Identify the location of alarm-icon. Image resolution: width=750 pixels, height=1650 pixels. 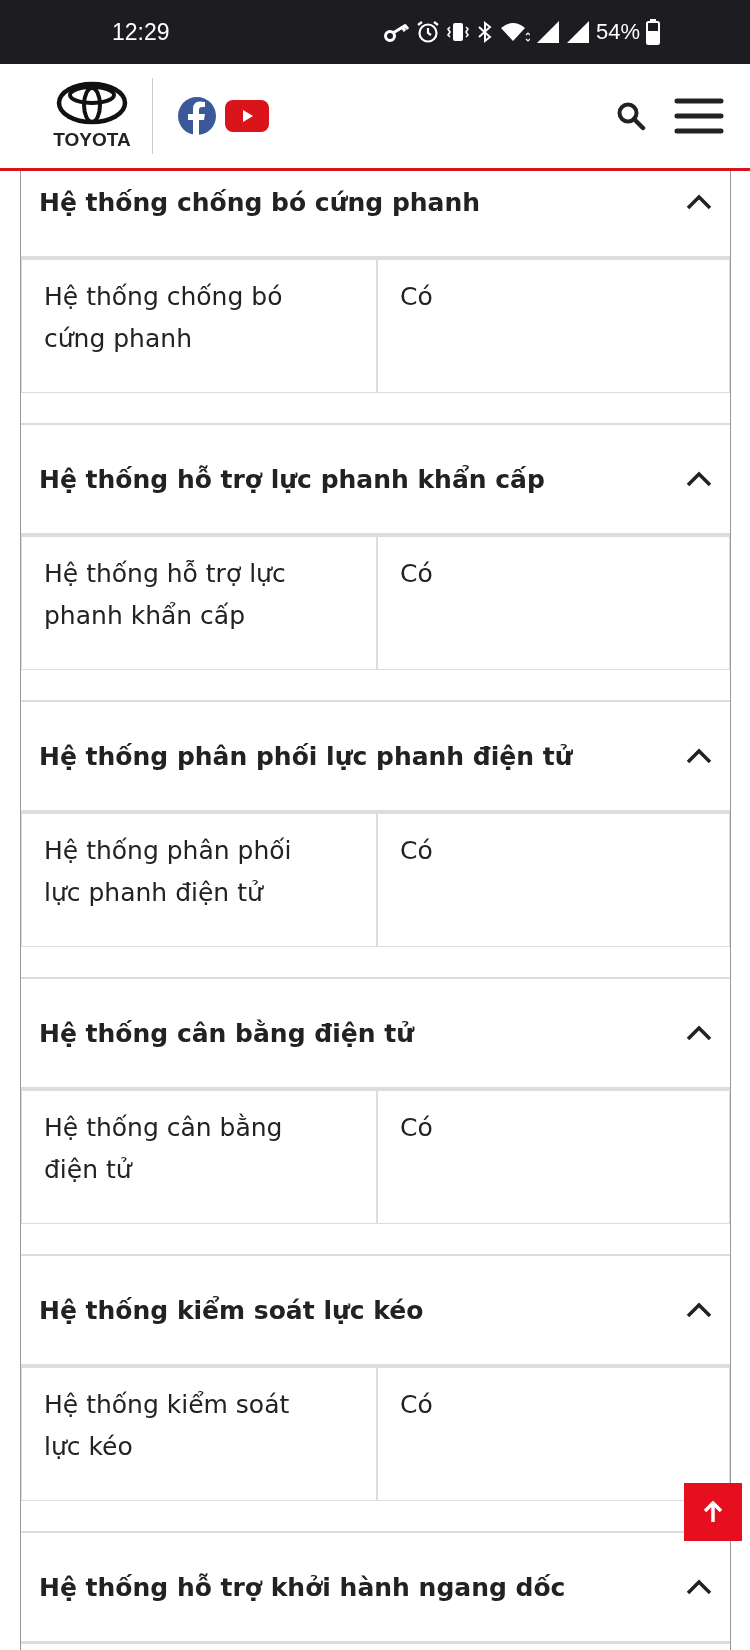
(427, 32).